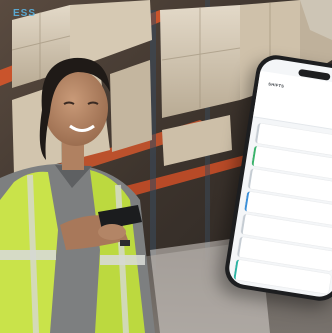 This screenshot has height=333, width=332. I want to click on day-selector, so click(297, 109).